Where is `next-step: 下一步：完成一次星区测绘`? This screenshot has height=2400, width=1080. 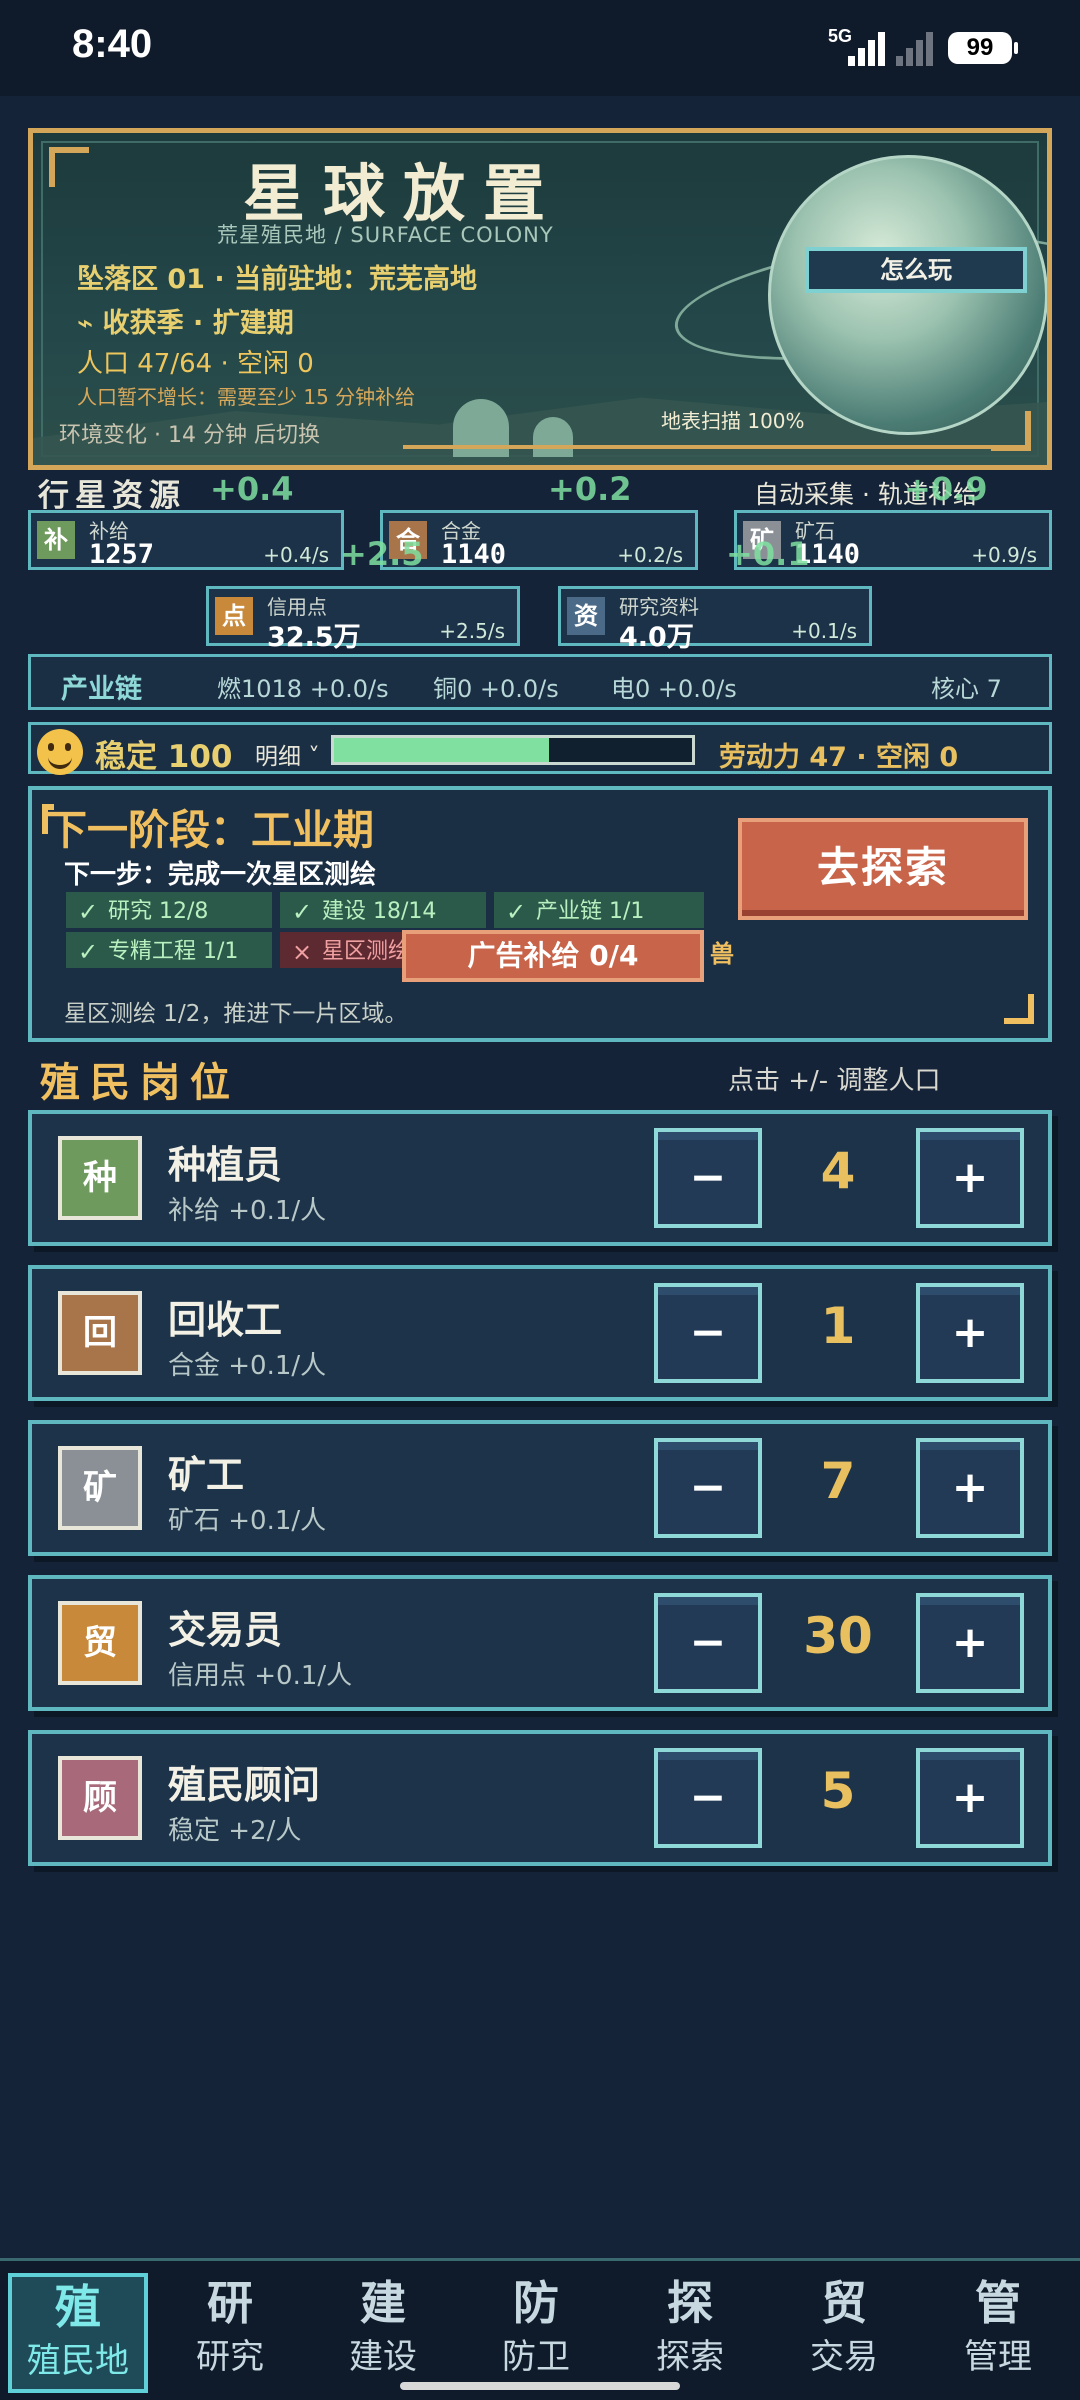 next-step: 下一步：完成一次星区测绘 is located at coordinates (220, 875).